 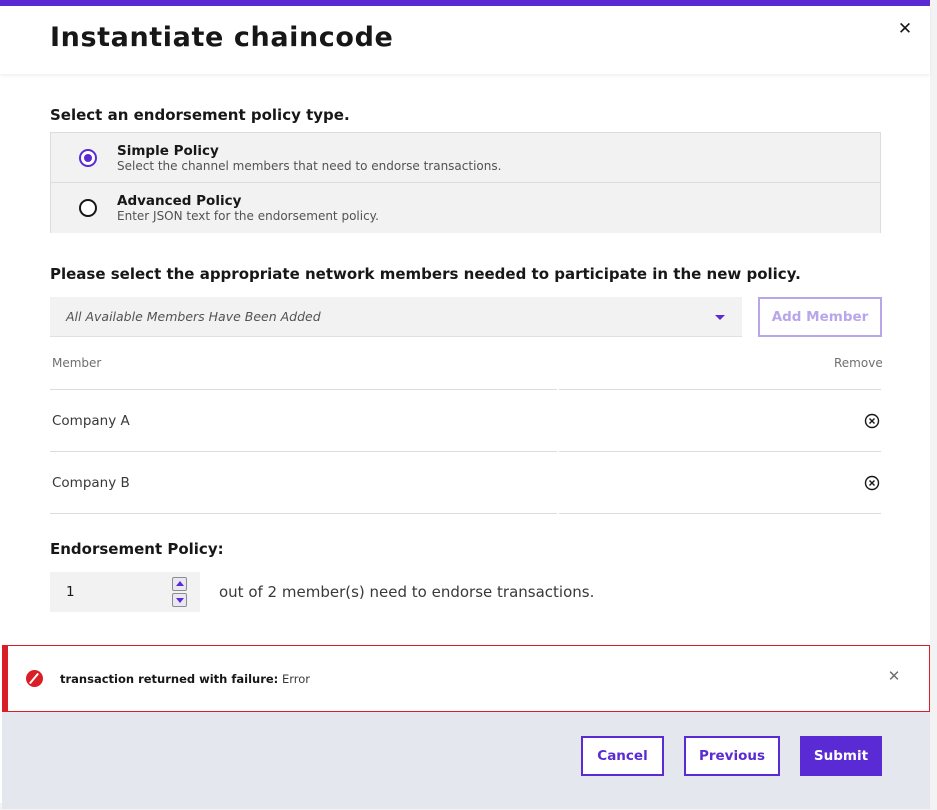 What do you see at coordinates (820, 317) in the screenshot?
I see `add-member-button: Add Member` at bounding box center [820, 317].